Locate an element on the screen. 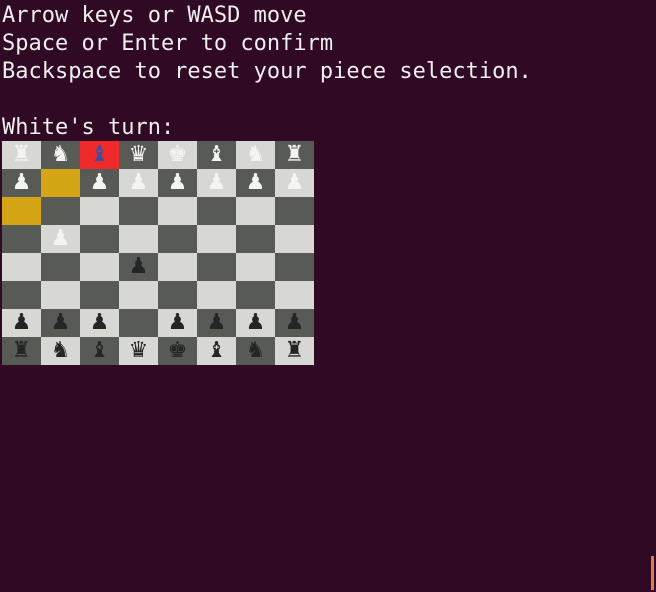 The width and height of the screenshot is (656, 592). square-e3 is located at coordinates (177, 211).